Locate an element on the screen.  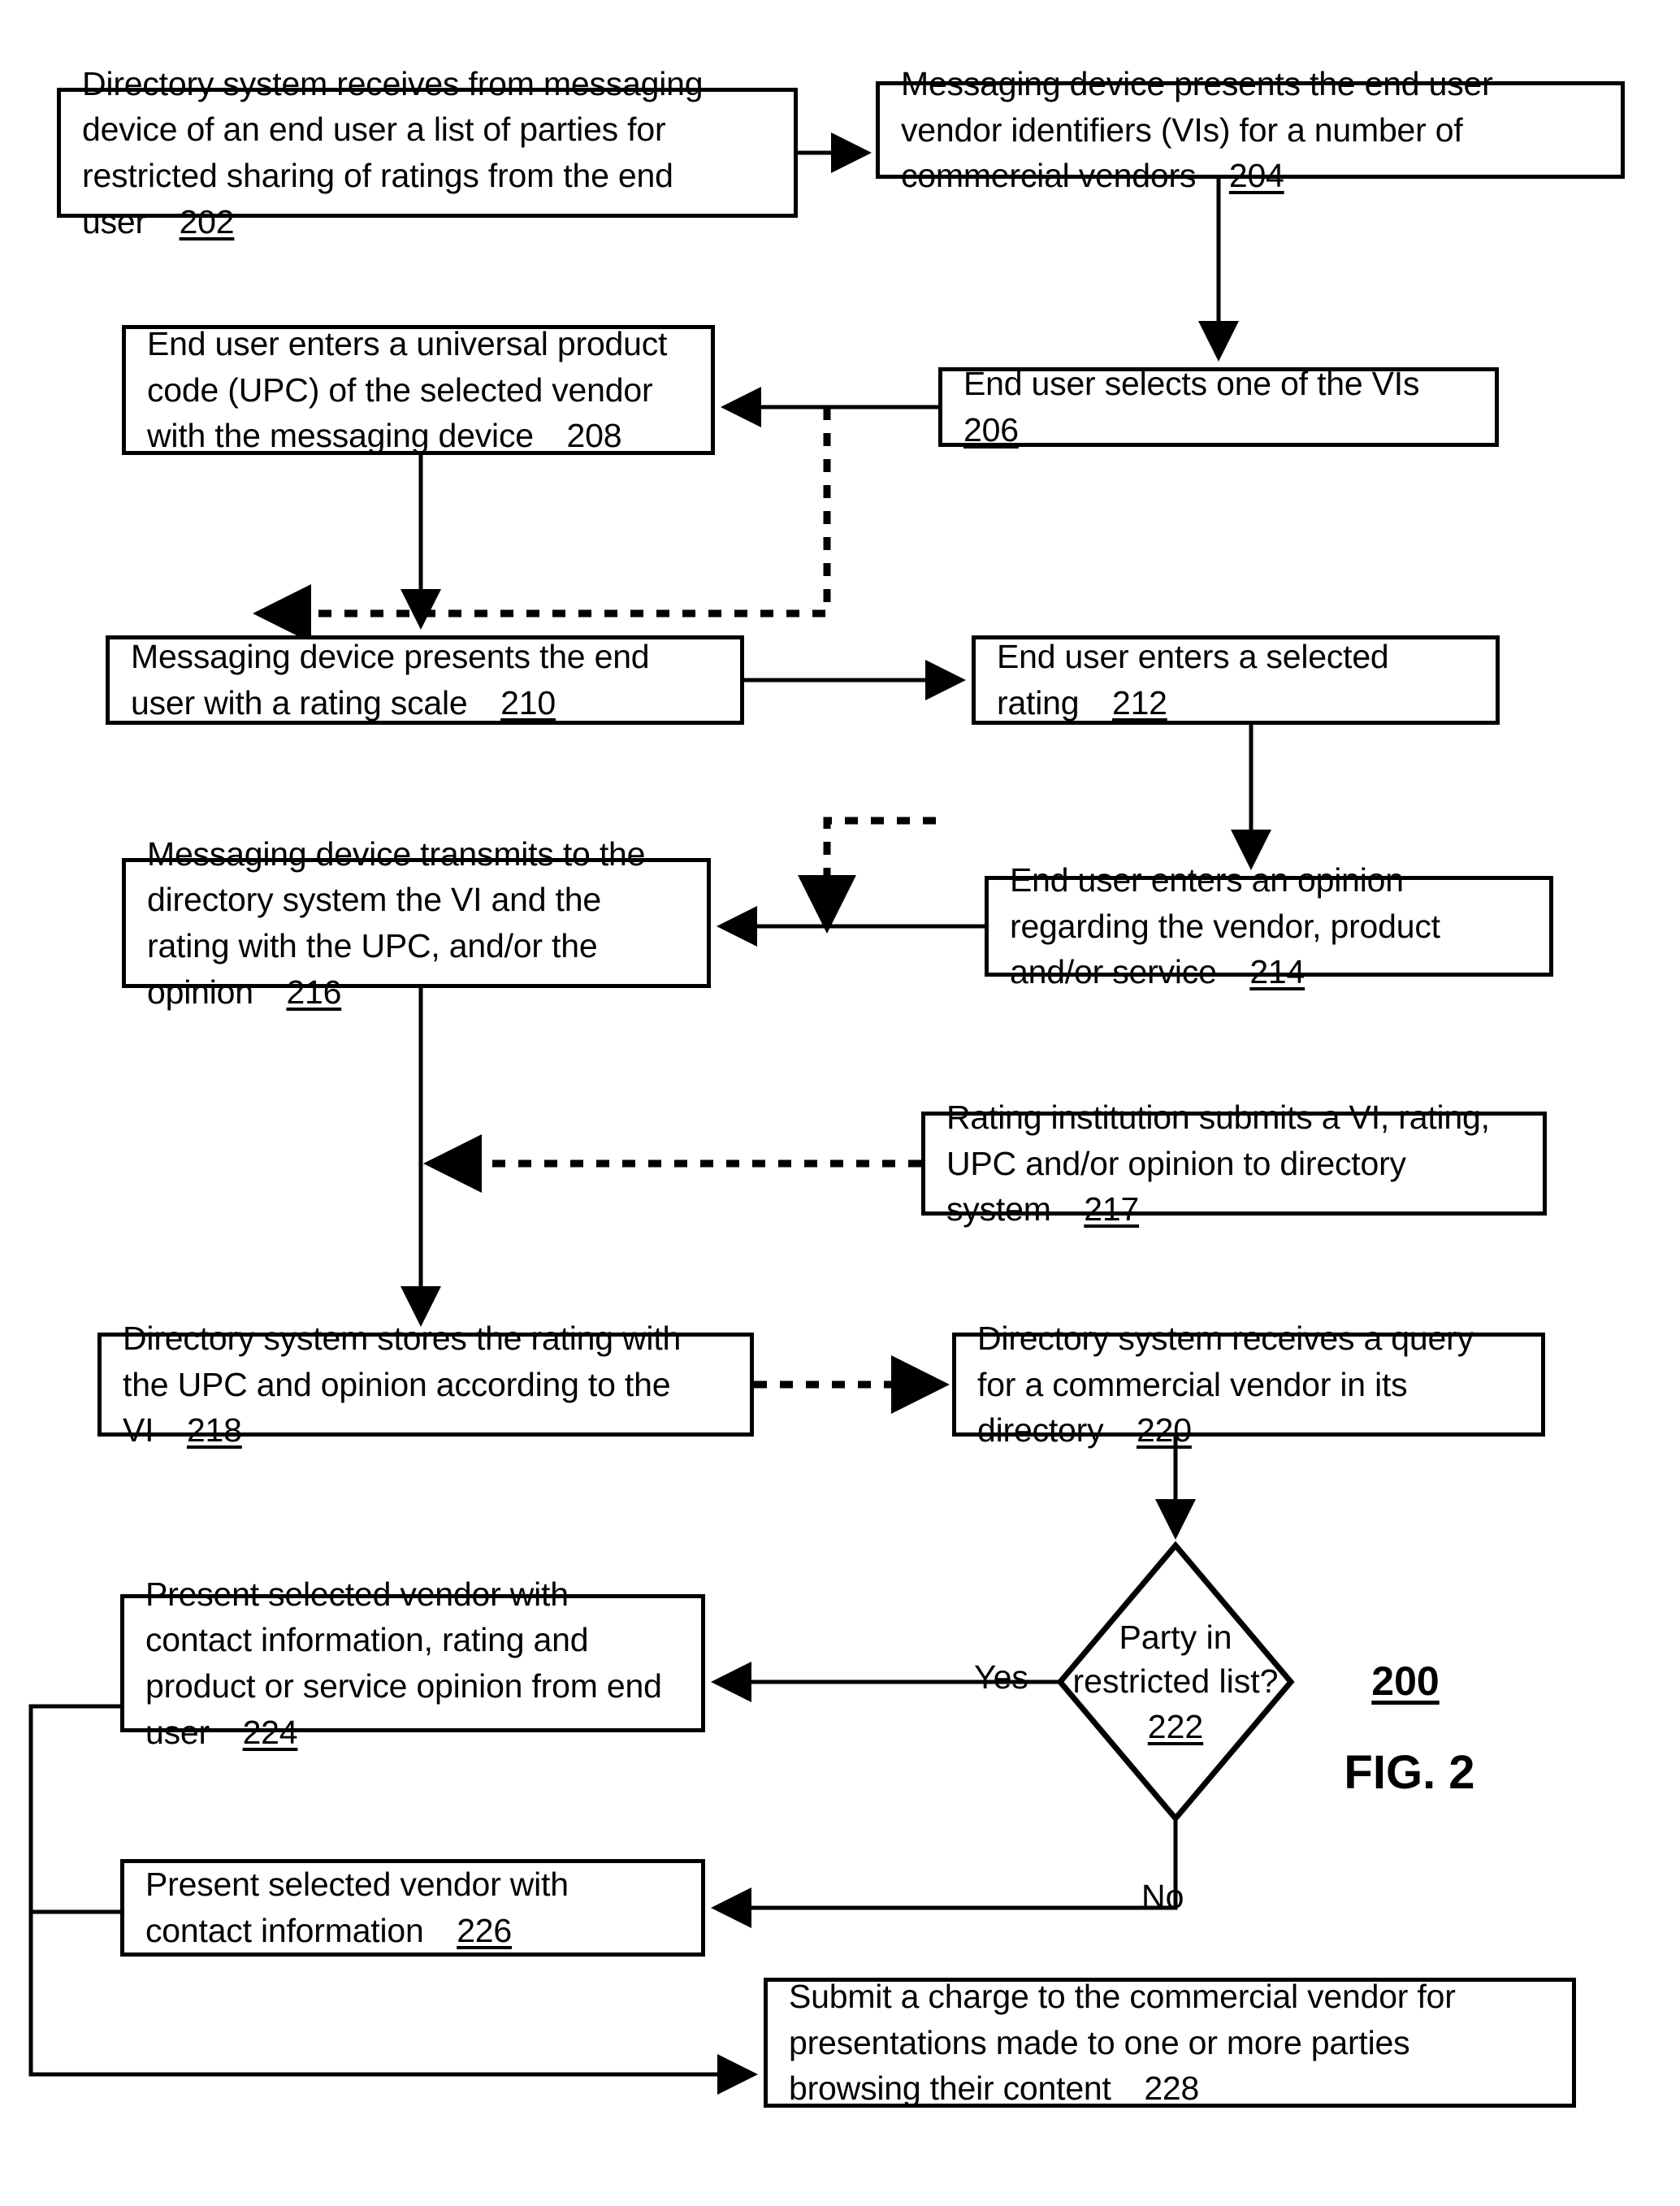
step-214-ref: 214 is located at coordinates (1277, 972).